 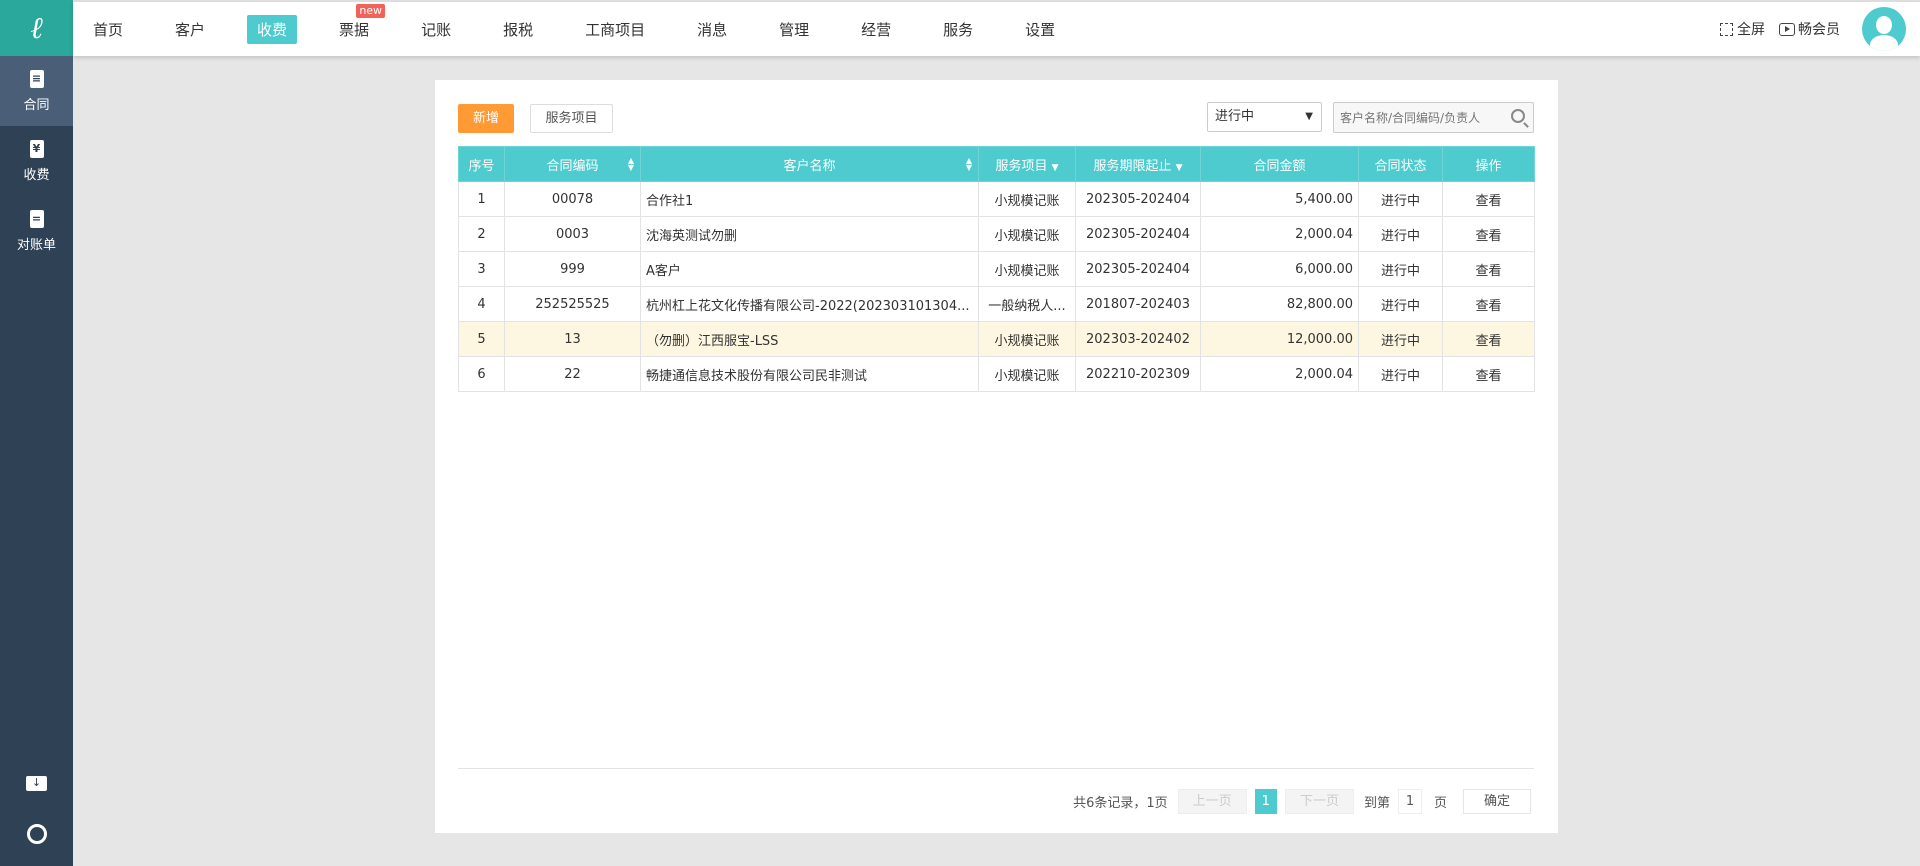 I want to click on user-avatar, so click(x=1884, y=29).